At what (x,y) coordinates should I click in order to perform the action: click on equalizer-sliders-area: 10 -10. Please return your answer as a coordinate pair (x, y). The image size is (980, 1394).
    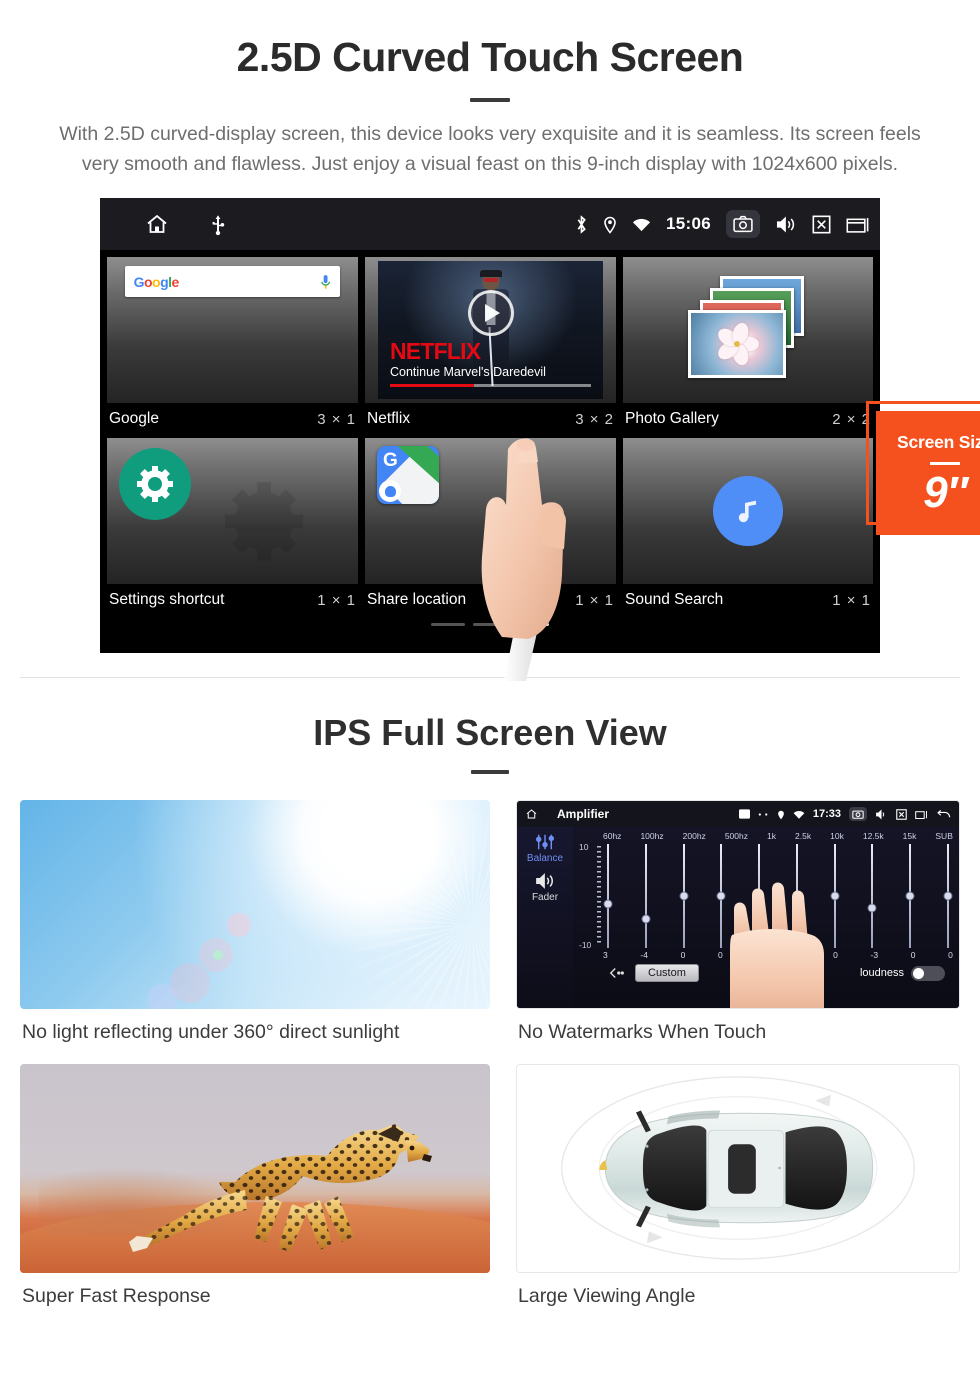
    Looking at the image, I should click on (766, 925).